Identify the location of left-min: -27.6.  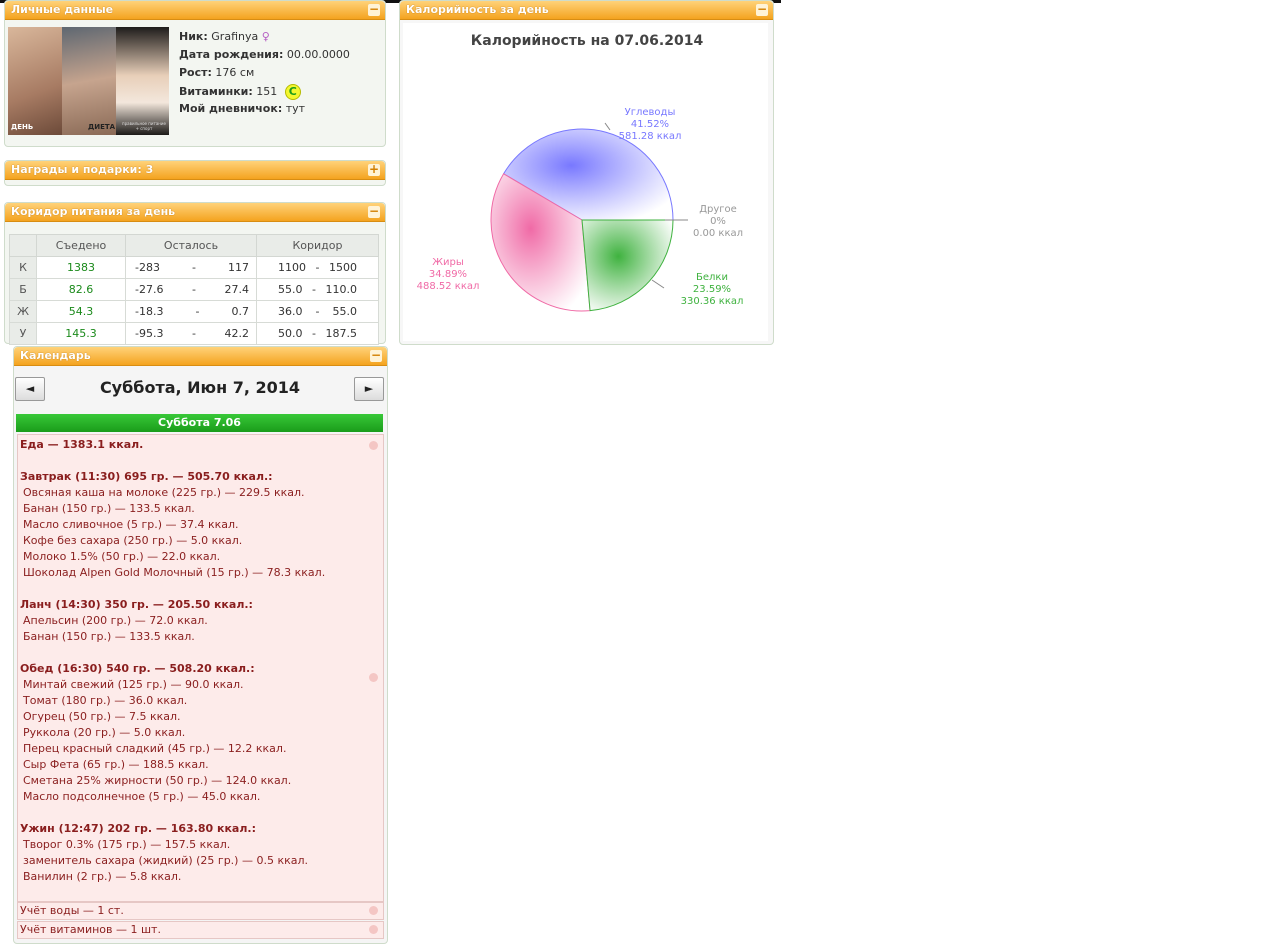
(149, 289).